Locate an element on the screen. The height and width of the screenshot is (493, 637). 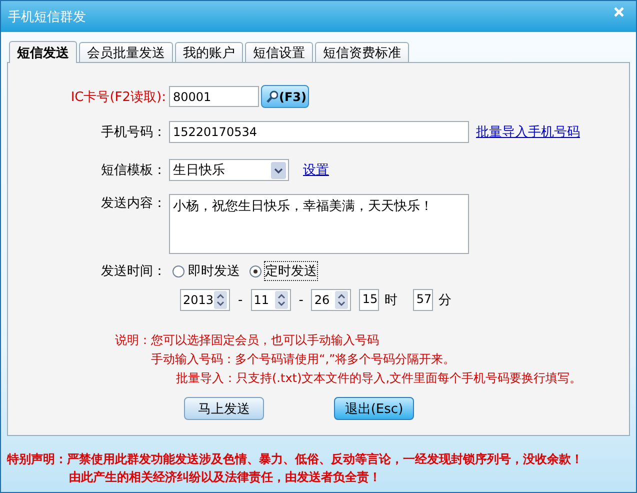
disclaimer-text: 特别声明：严禁使用此群发功能发送涉及色情、暴力、低俗、反动等言论，一经发现封锁序列号，没收余款！ is located at coordinates (295, 459).